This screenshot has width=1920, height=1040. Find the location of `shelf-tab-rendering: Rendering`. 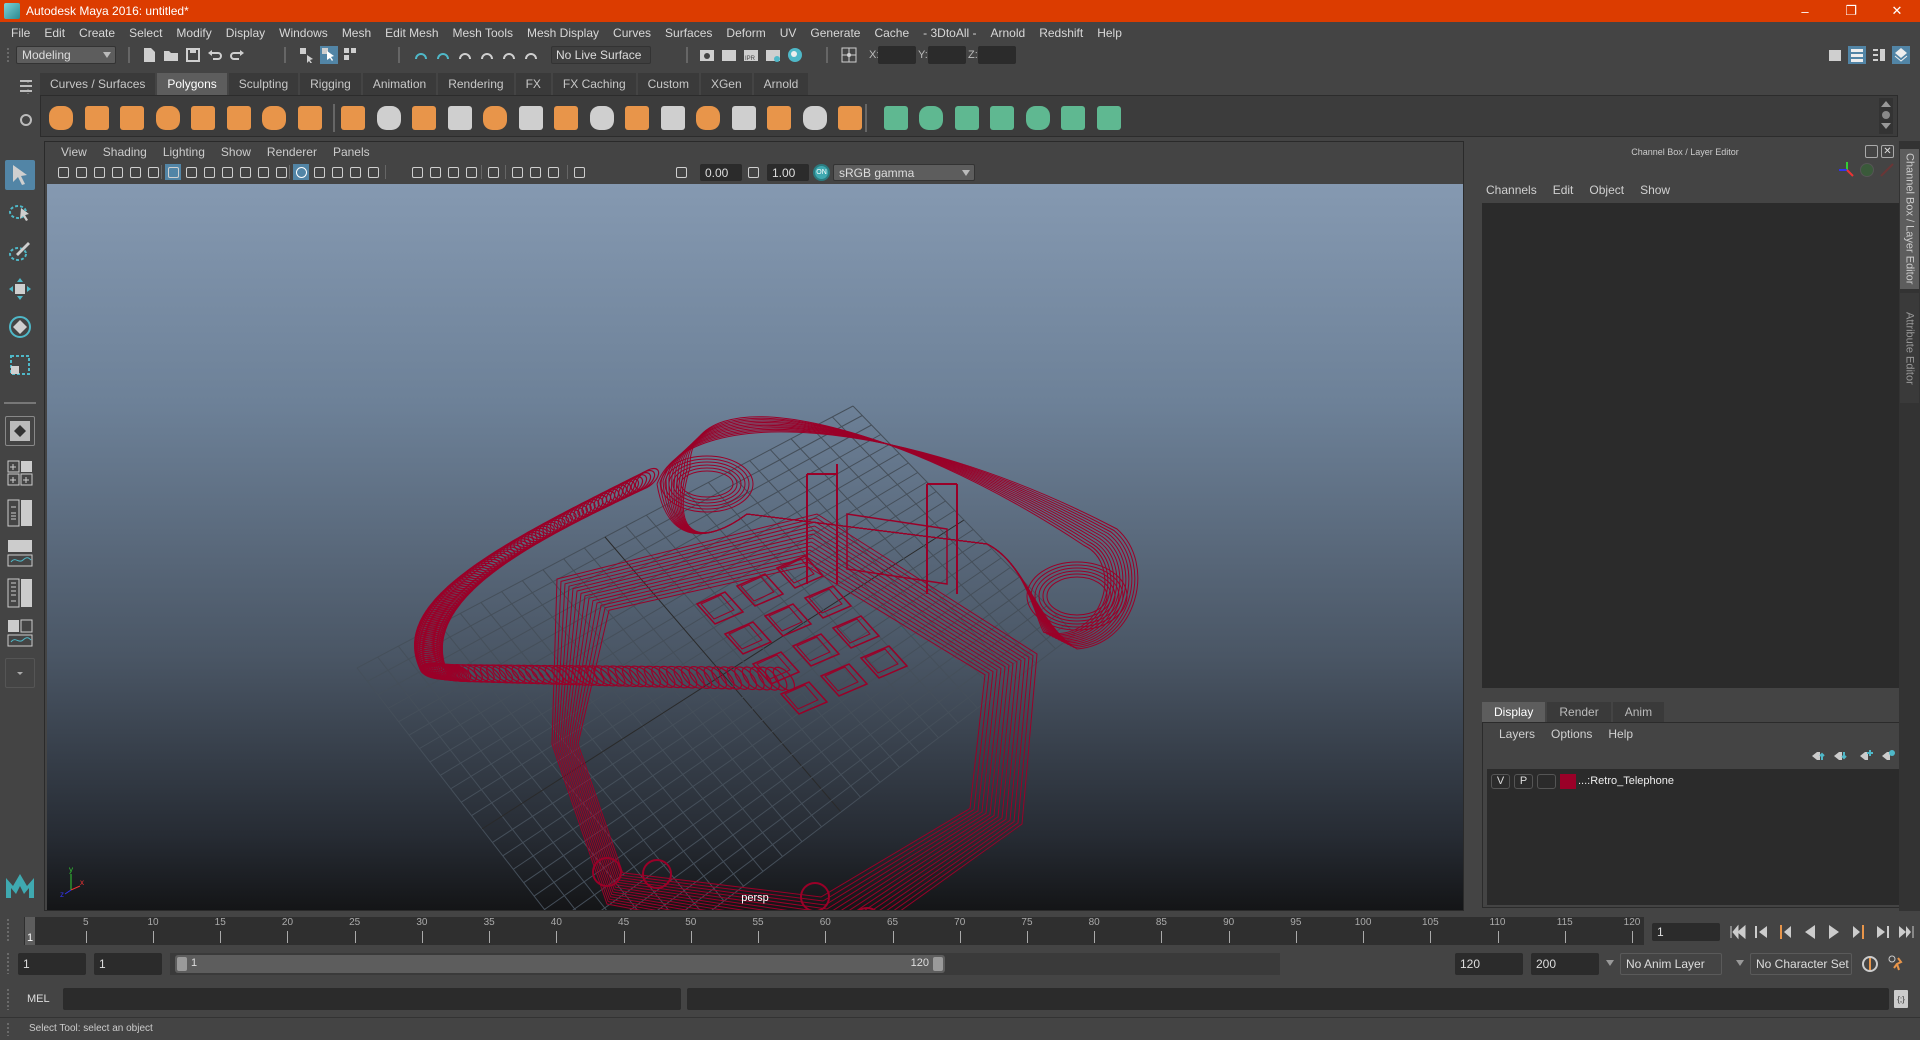

shelf-tab-rendering: Rendering is located at coordinates (476, 84).